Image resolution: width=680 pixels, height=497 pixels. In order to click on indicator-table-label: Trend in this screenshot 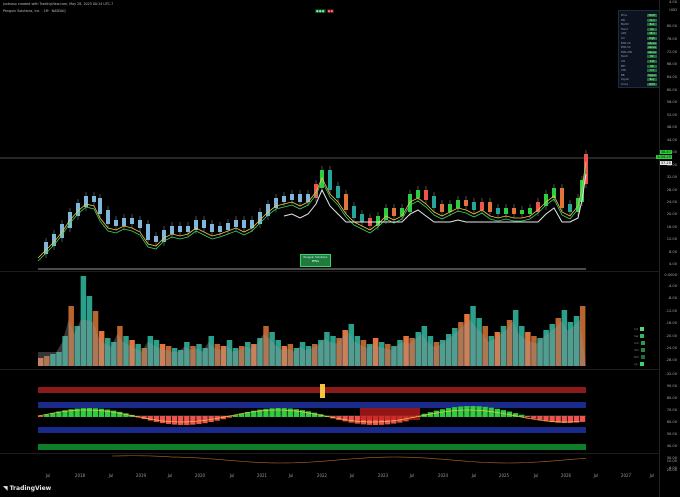, I will do `click(624, 29)`.